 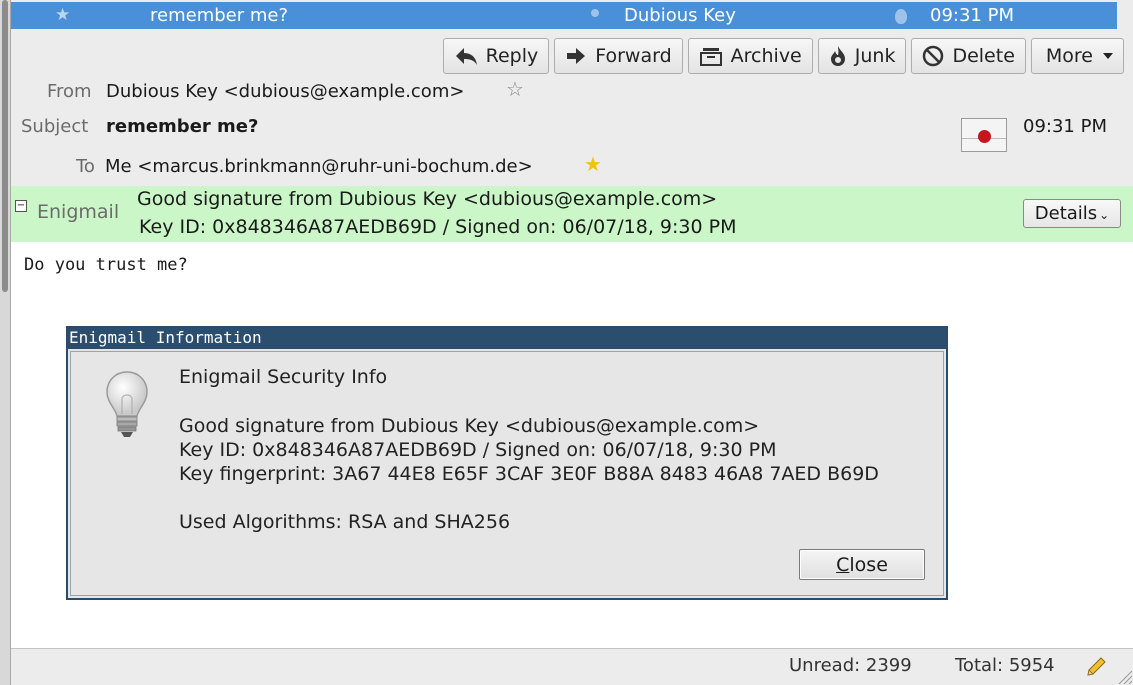 I want to click on close-label: lose, so click(x=868, y=564).